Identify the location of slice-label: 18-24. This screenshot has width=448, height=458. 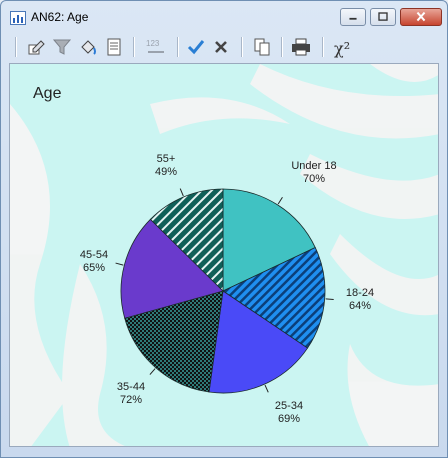
(360, 293).